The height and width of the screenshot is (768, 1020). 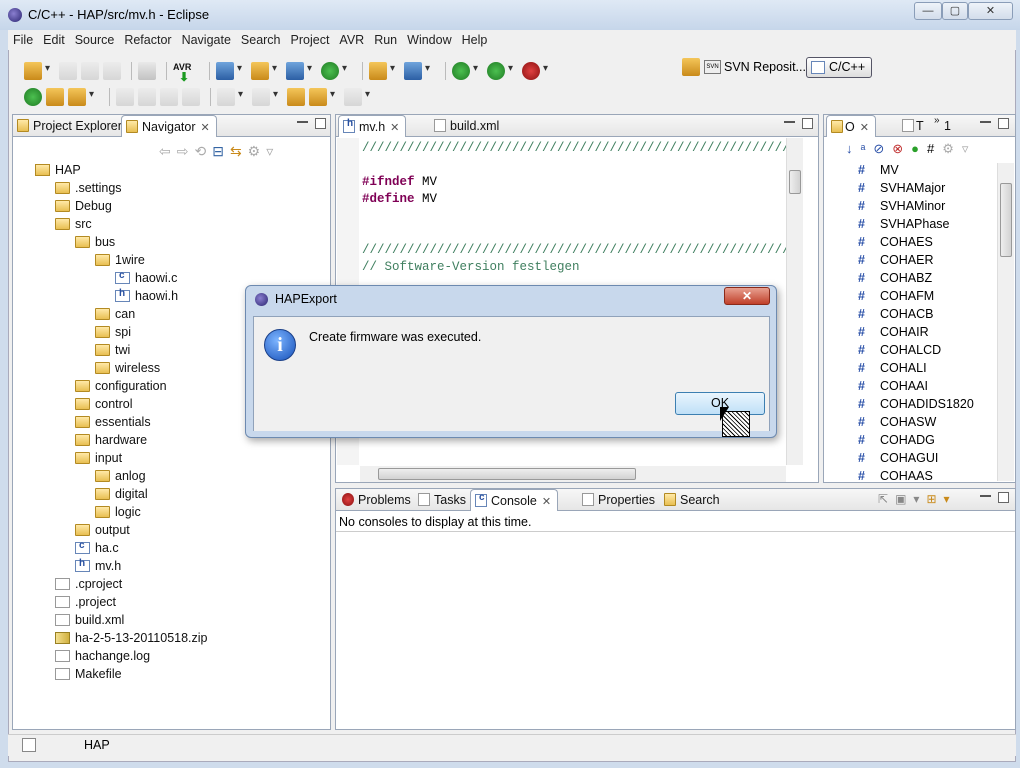 I want to click on menu-edit: Edit, so click(x=54, y=40).